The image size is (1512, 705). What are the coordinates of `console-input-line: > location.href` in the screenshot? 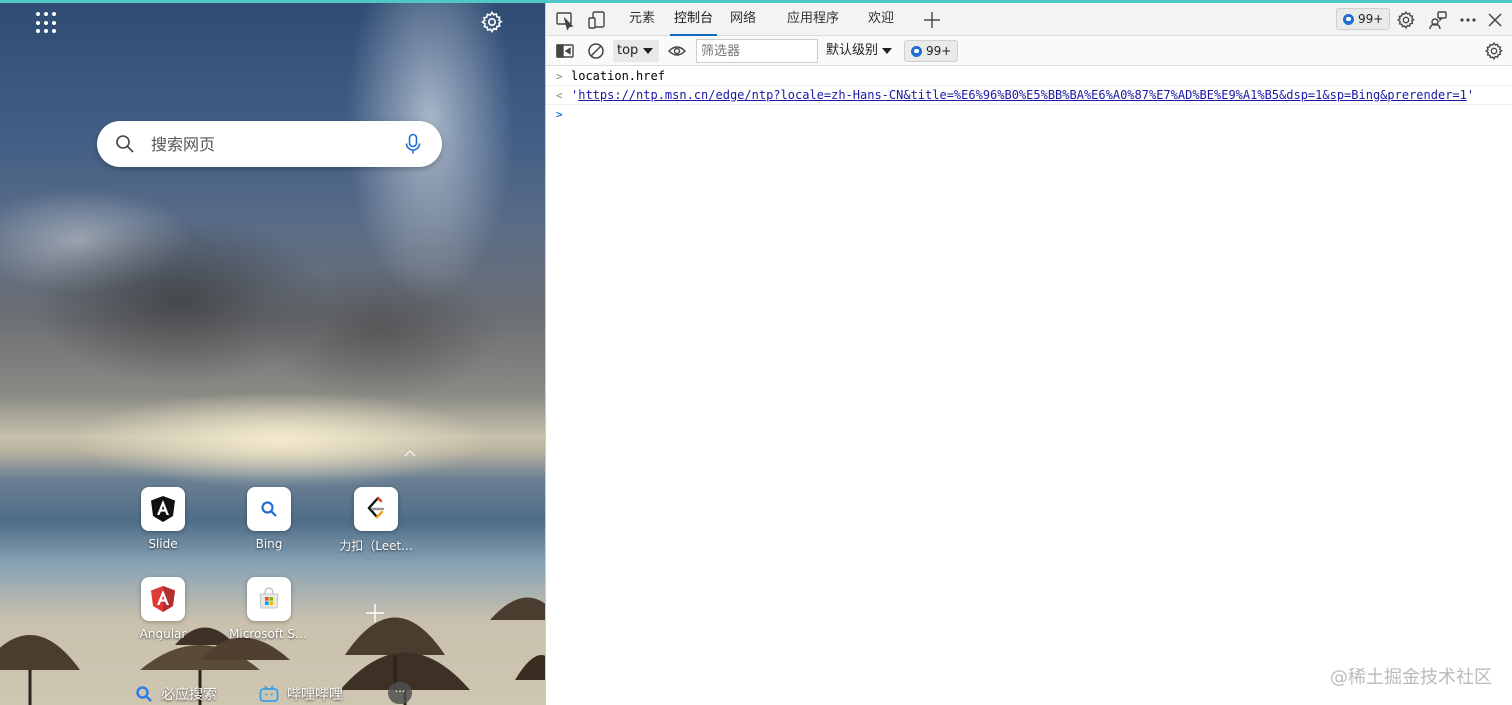 It's located at (1029, 76).